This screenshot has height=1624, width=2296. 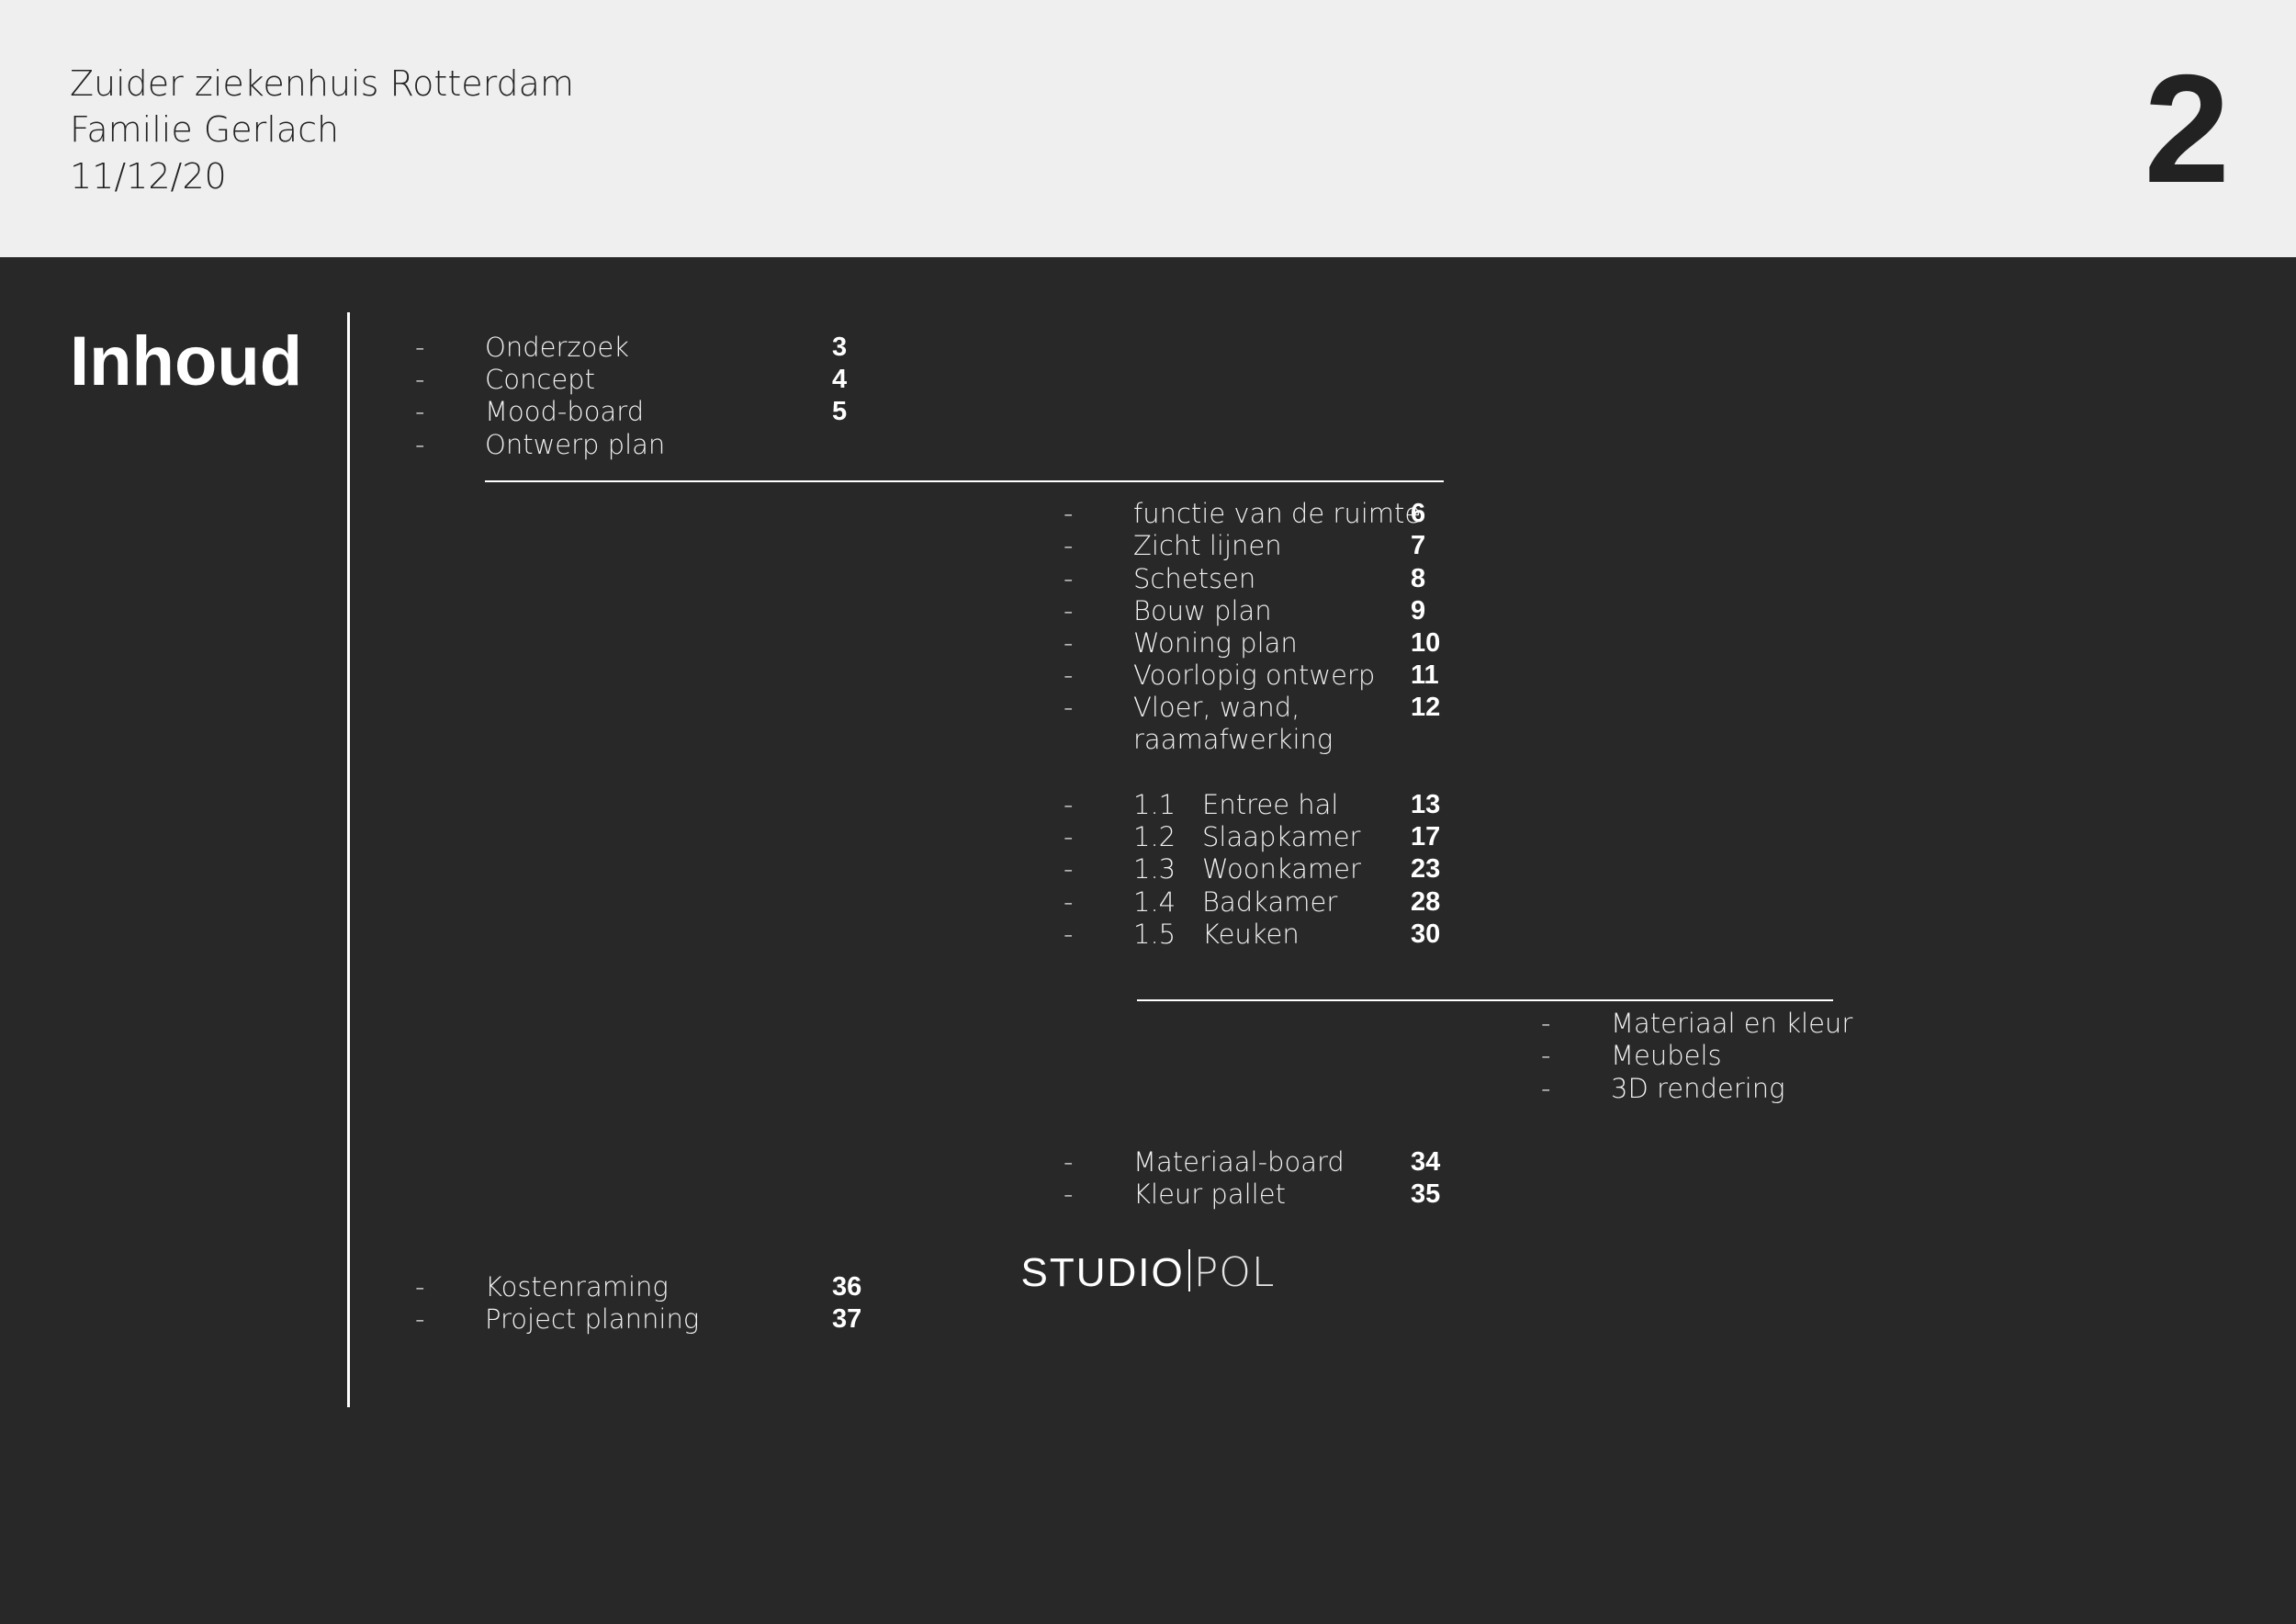 I want to click on toc-entry: - Materiaal en kleur, so click(x=1696, y=1023).